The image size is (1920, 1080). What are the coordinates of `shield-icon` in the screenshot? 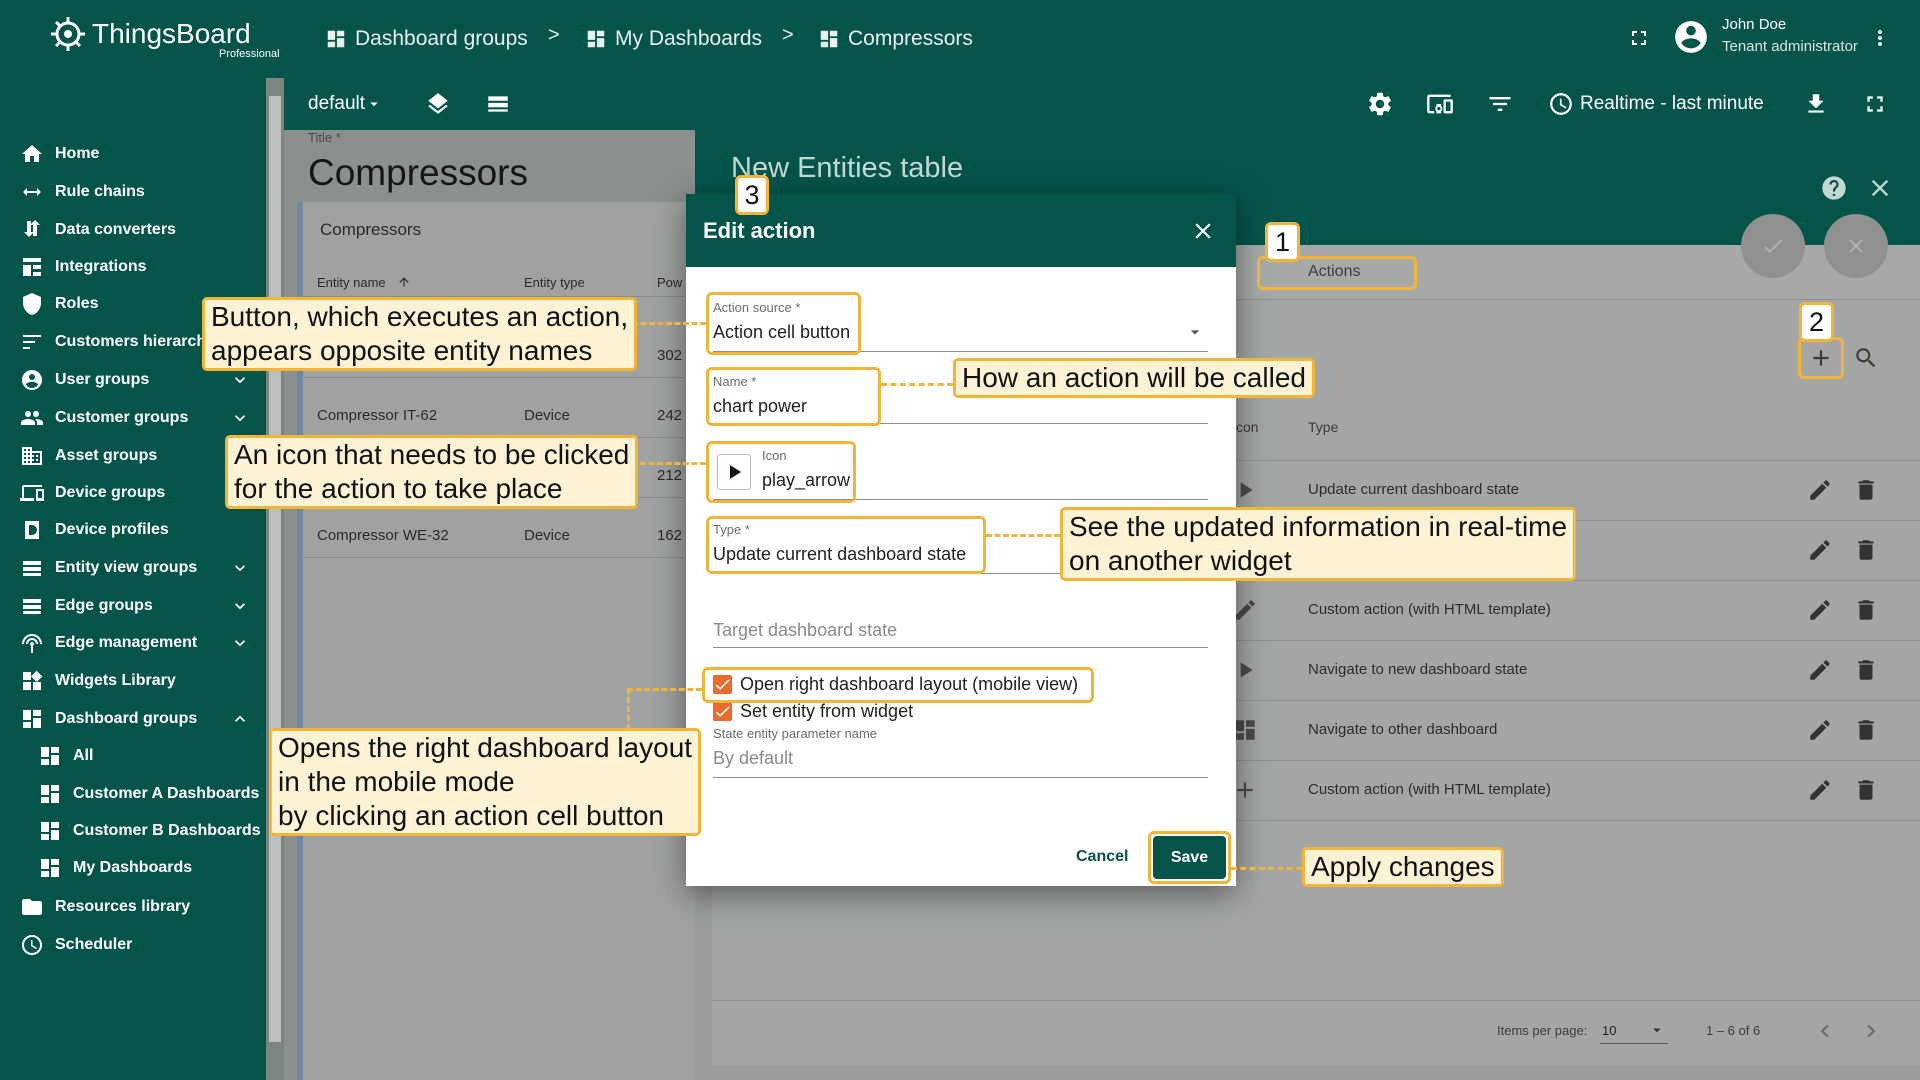 It's located at (32, 304).